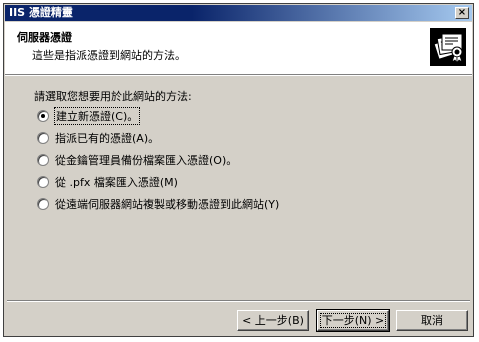  What do you see at coordinates (238, 301) in the screenshot?
I see `footer-divider` at bounding box center [238, 301].